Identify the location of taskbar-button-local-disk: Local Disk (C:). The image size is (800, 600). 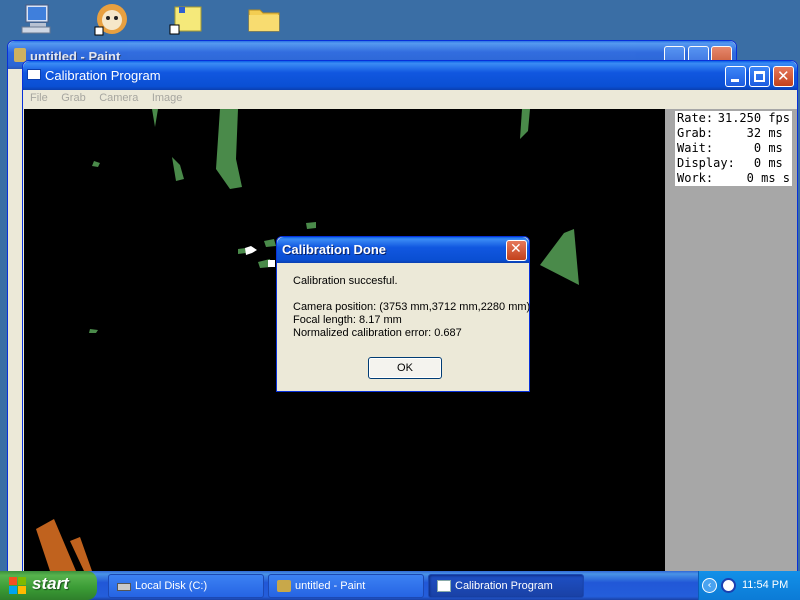
(186, 586).